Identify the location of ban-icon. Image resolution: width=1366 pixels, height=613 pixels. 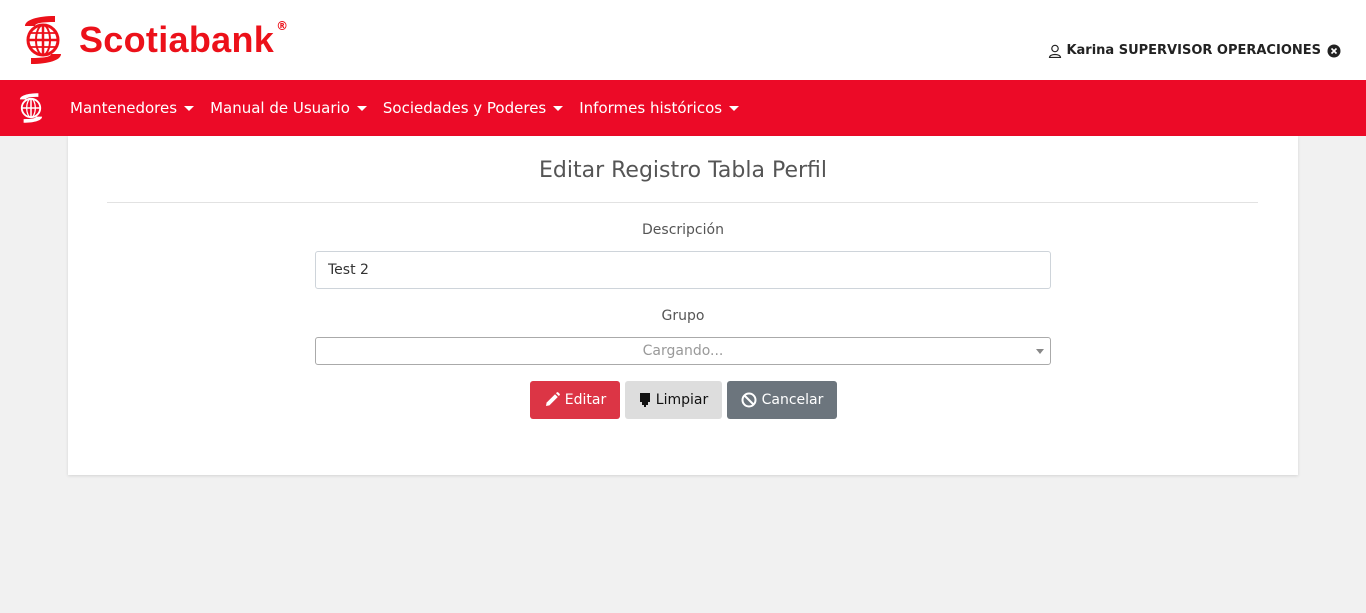
(751, 400).